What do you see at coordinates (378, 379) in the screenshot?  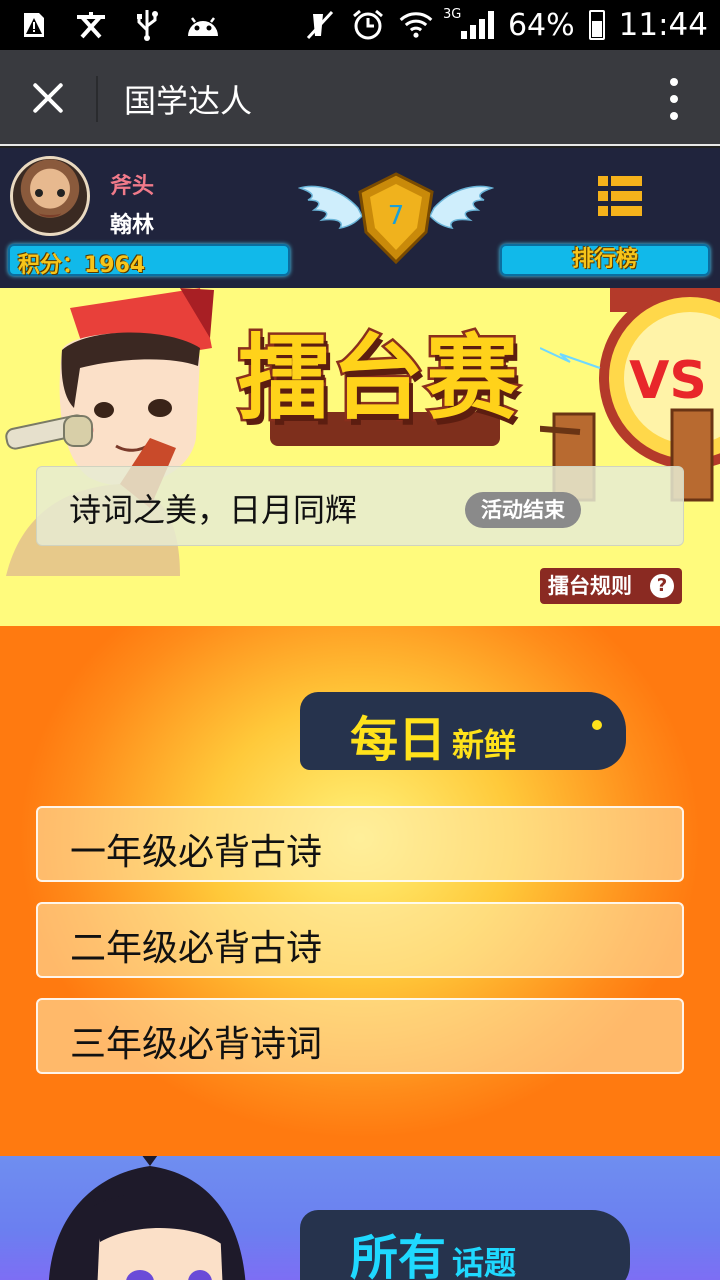 I see `arena-title: 擂台赛` at bounding box center [378, 379].